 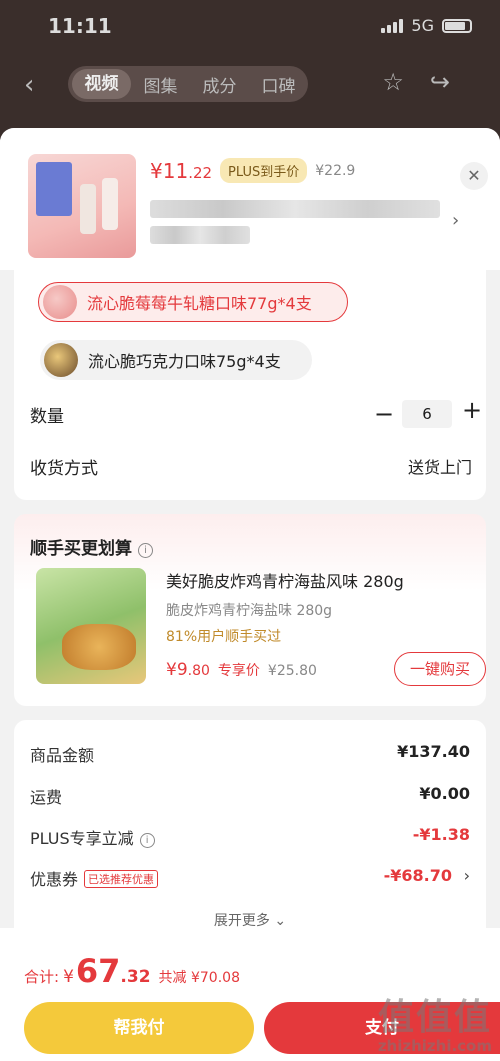 I want to click on original-price: ¥22.9, so click(x=335, y=170).